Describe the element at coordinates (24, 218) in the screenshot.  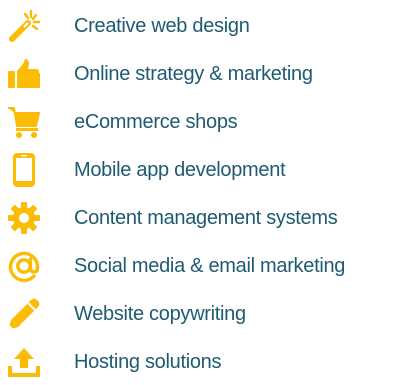
I see `gear-icon` at that location.